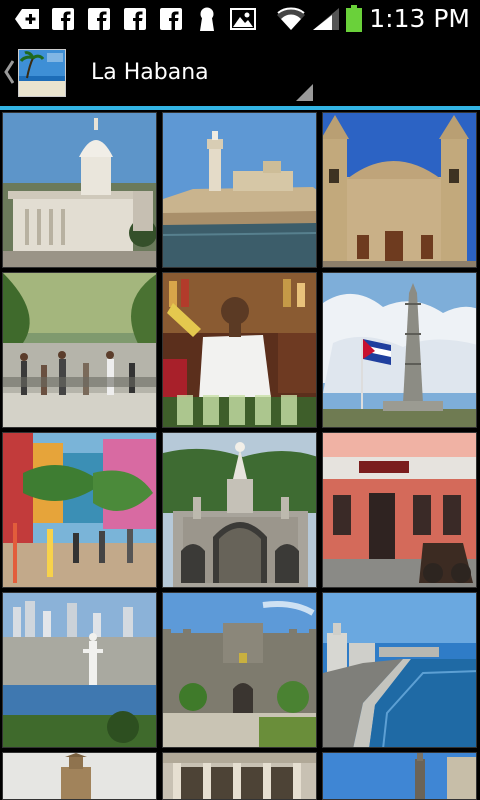  What do you see at coordinates (150, 72) in the screenshot?
I see `page-title: La Habana` at bounding box center [150, 72].